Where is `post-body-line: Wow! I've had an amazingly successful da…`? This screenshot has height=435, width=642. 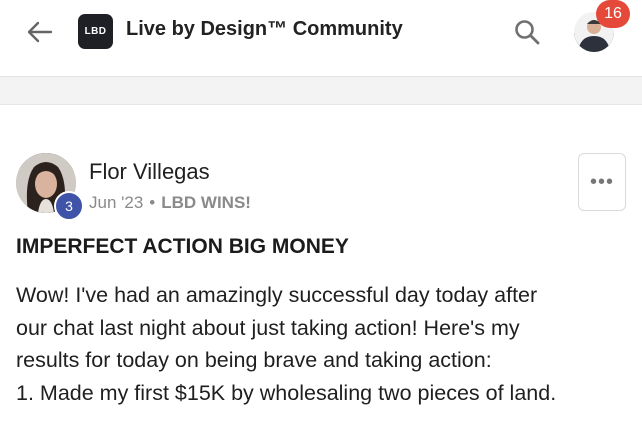 post-body-line: Wow! I've had an amazingly successful da… is located at coordinates (277, 295).